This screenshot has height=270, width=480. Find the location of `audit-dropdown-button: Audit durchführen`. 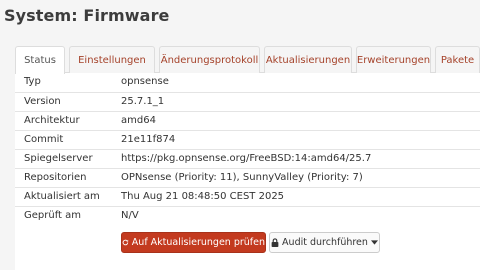

audit-dropdown-button: Audit durchführen is located at coordinates (324, 242).